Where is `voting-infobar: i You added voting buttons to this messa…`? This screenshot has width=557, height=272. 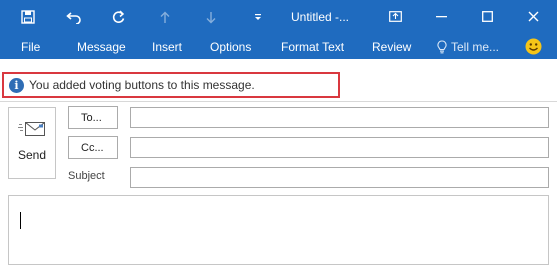
voting-infobar: i You added voting buttons to this messa… is located at coordinates (171, 85).